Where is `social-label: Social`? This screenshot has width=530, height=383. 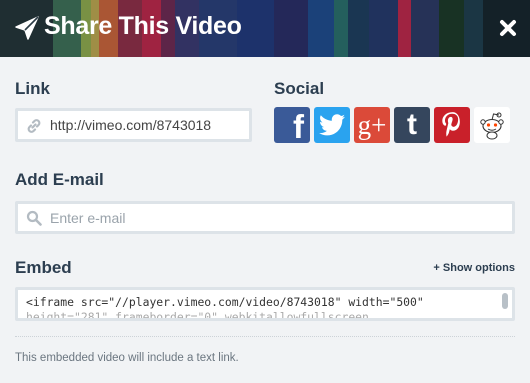 social-label: Social is located at coordinates (299, 88).